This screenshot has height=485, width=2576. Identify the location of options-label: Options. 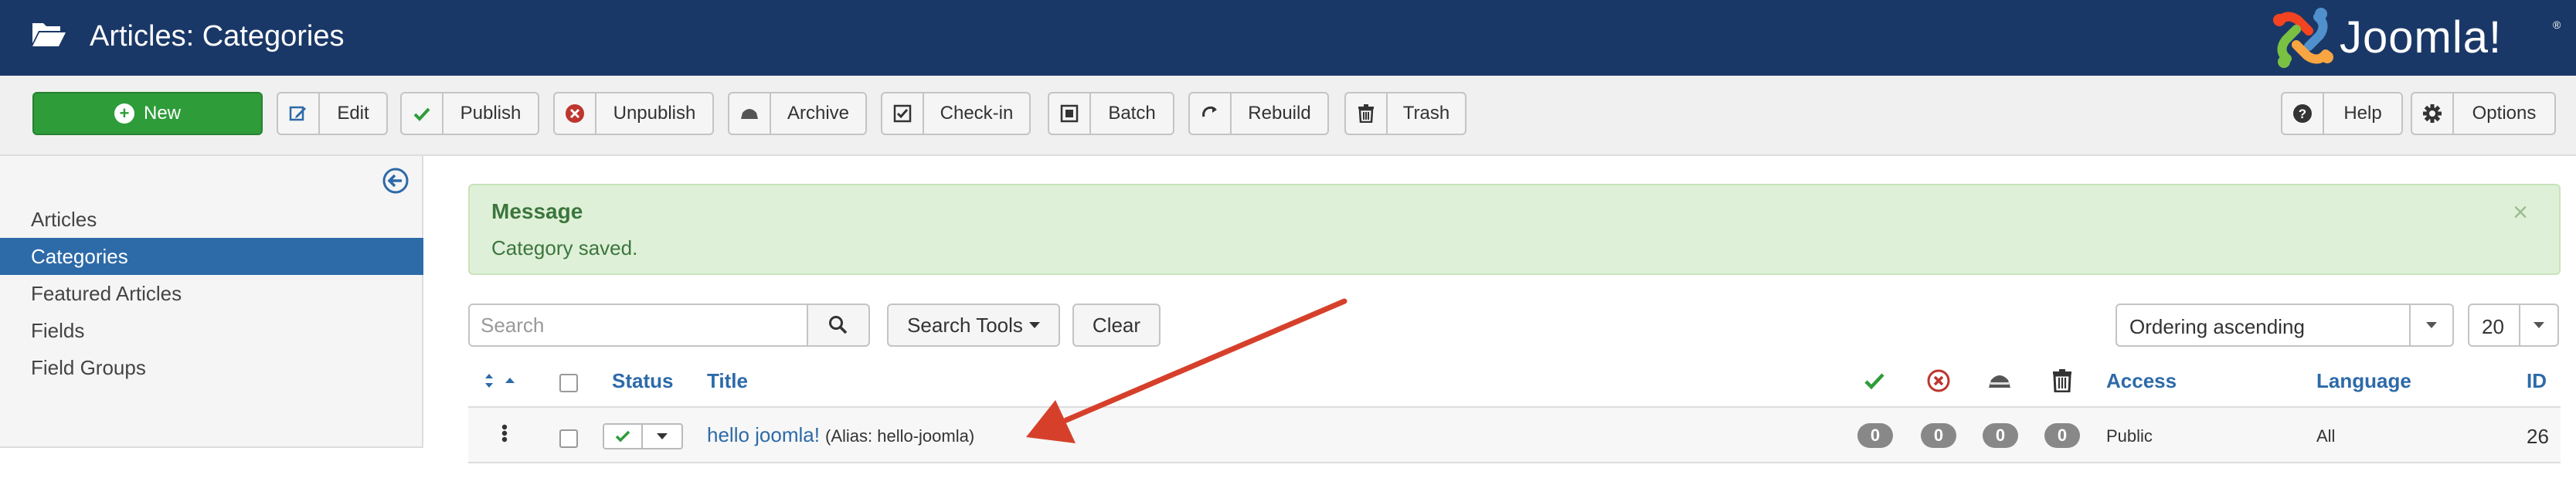
(2504, 114).